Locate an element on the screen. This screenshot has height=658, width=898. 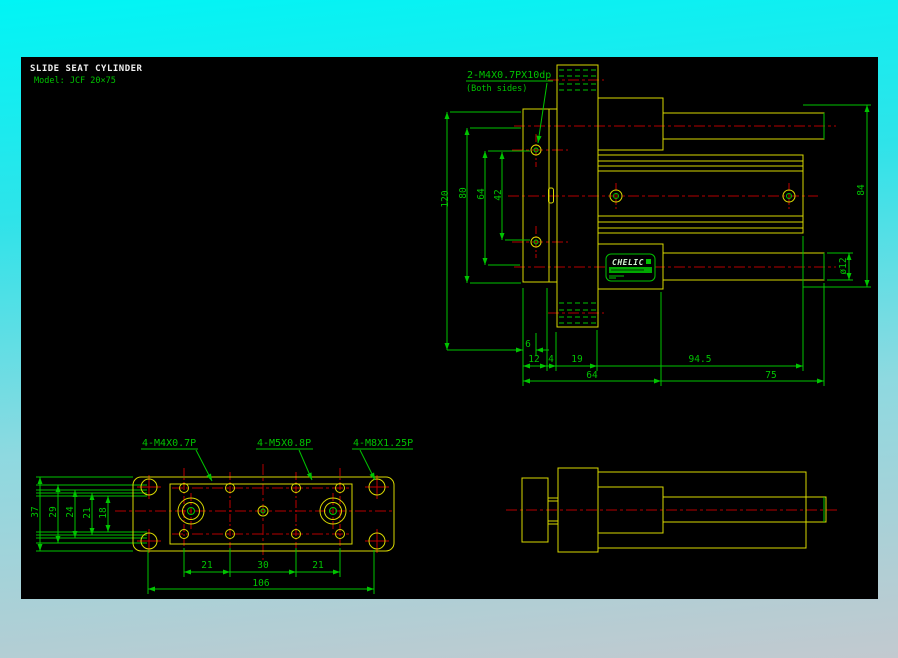
dim-84: 84 is located at coordinates (861, 190).